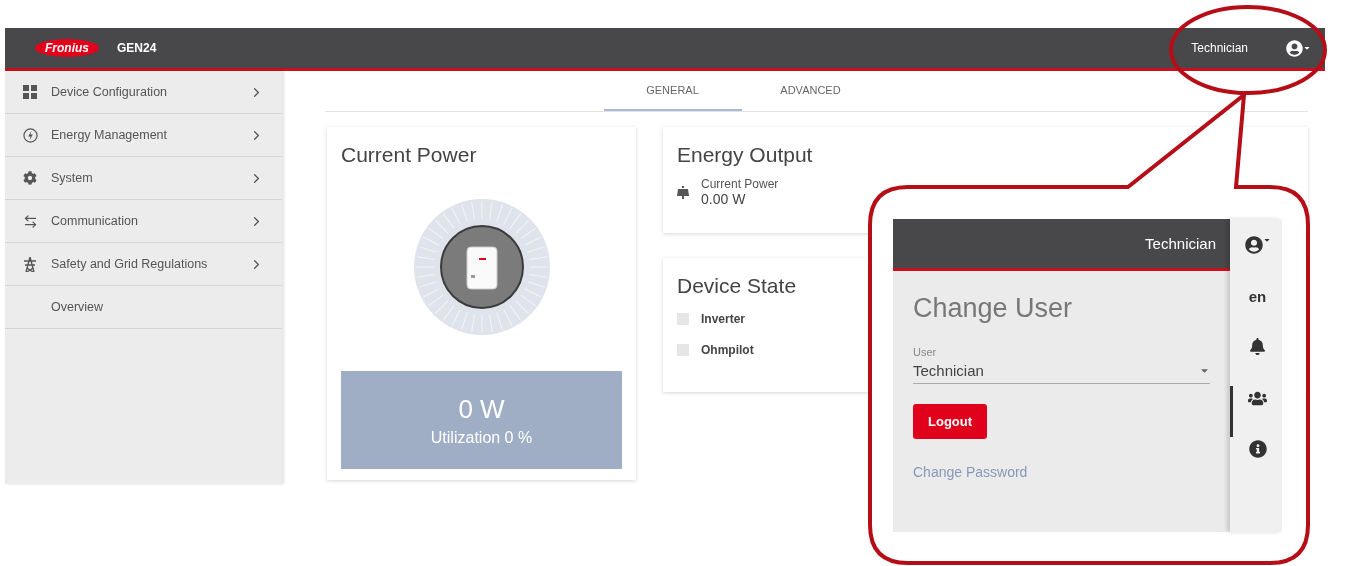  What do you see at coordinates (724, 199) in the screenshot?
I see `metric-value: 0.00 W` at bounding box center [724, 199].